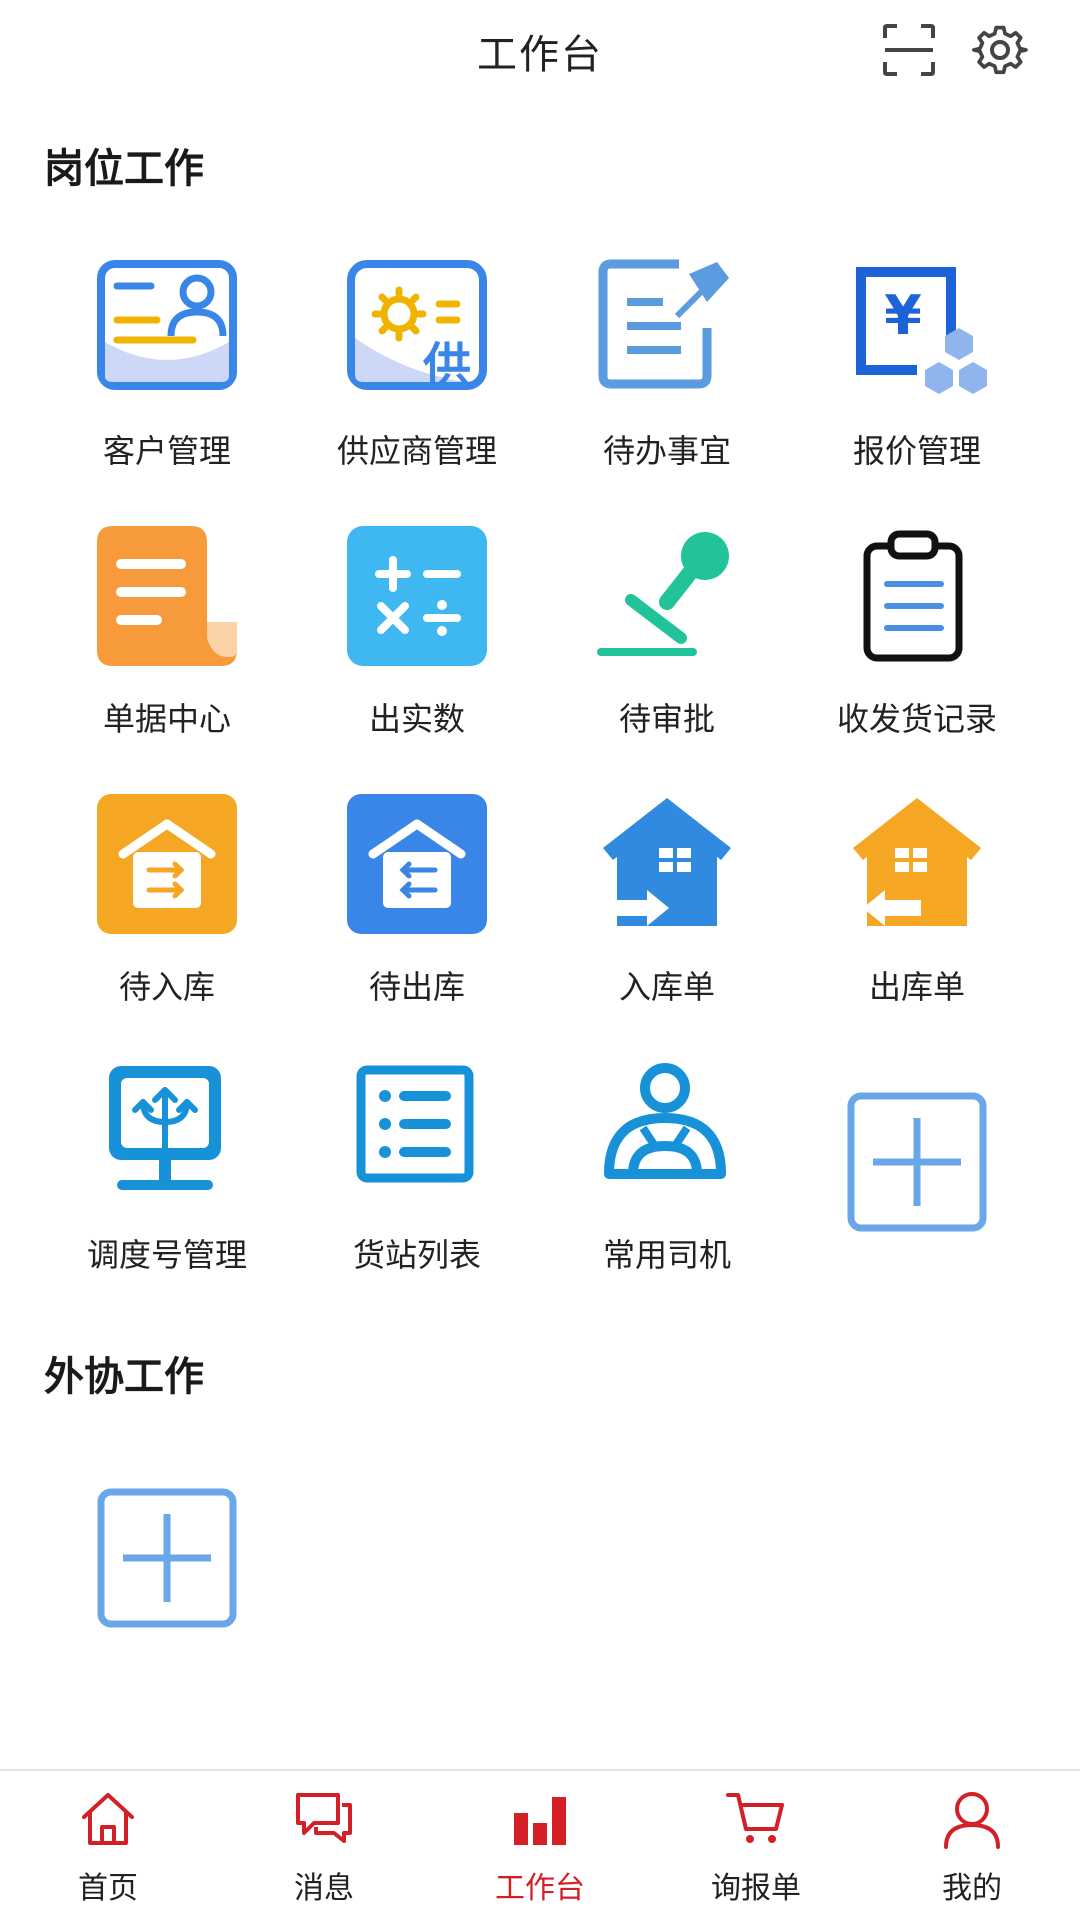 This screenshot has height=1922, width=1080. Describe the element at coordinates (167, 325) in the screenshot. I see `customer-card-icon` at that location.